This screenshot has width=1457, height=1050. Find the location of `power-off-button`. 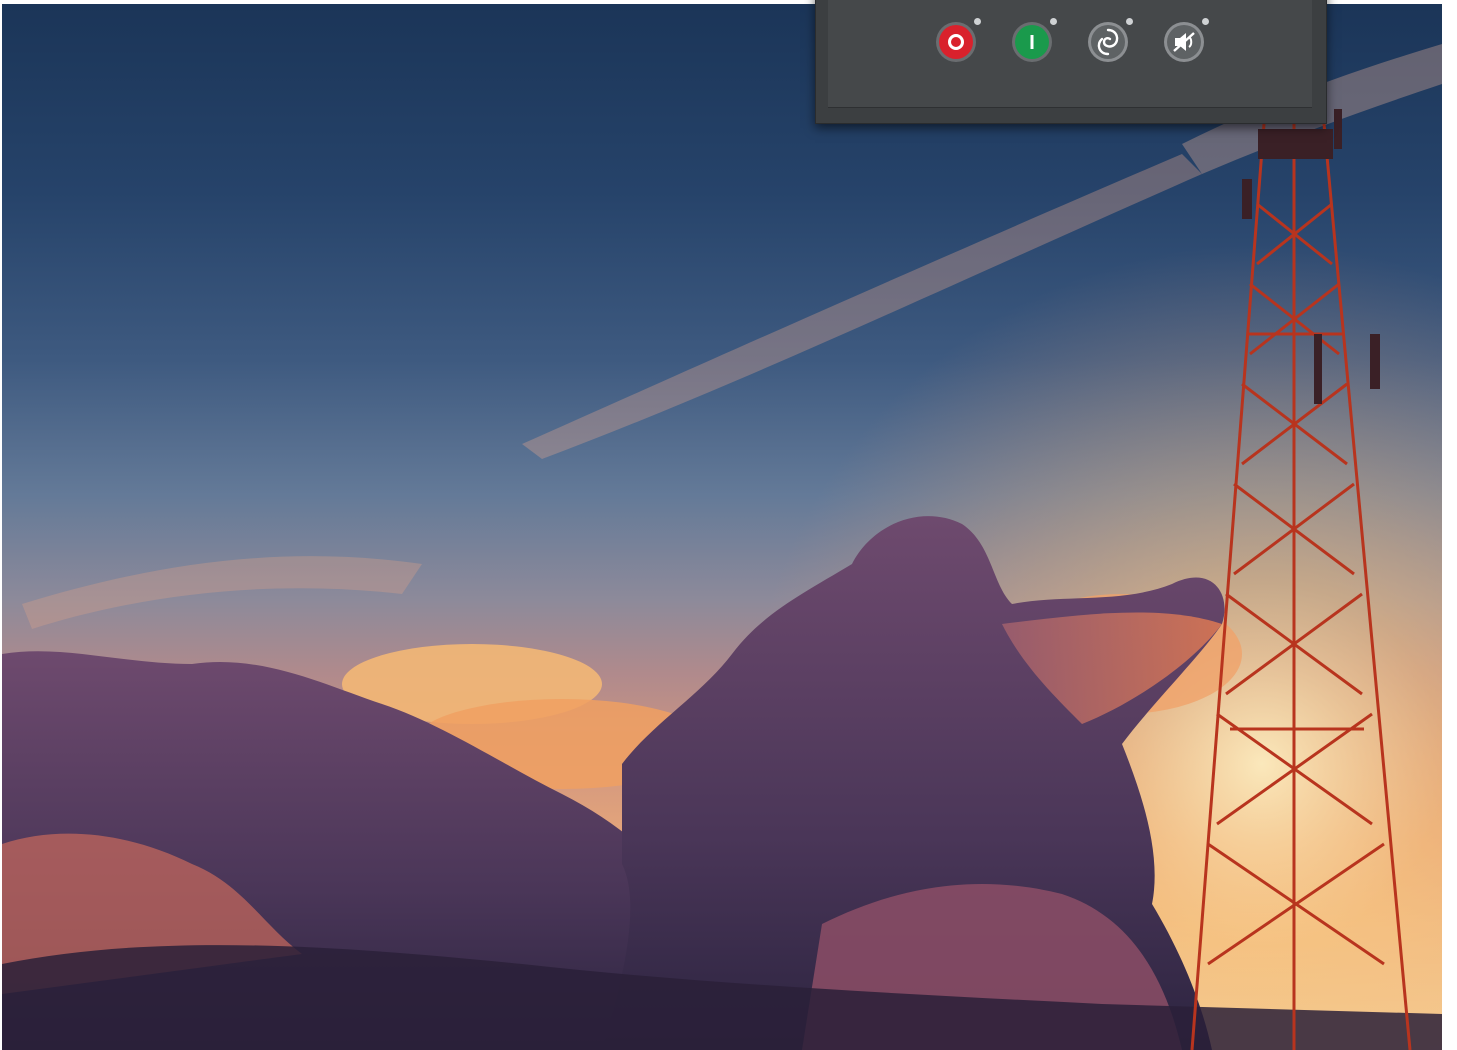

power-off-button is located at coordinates (957, 41).